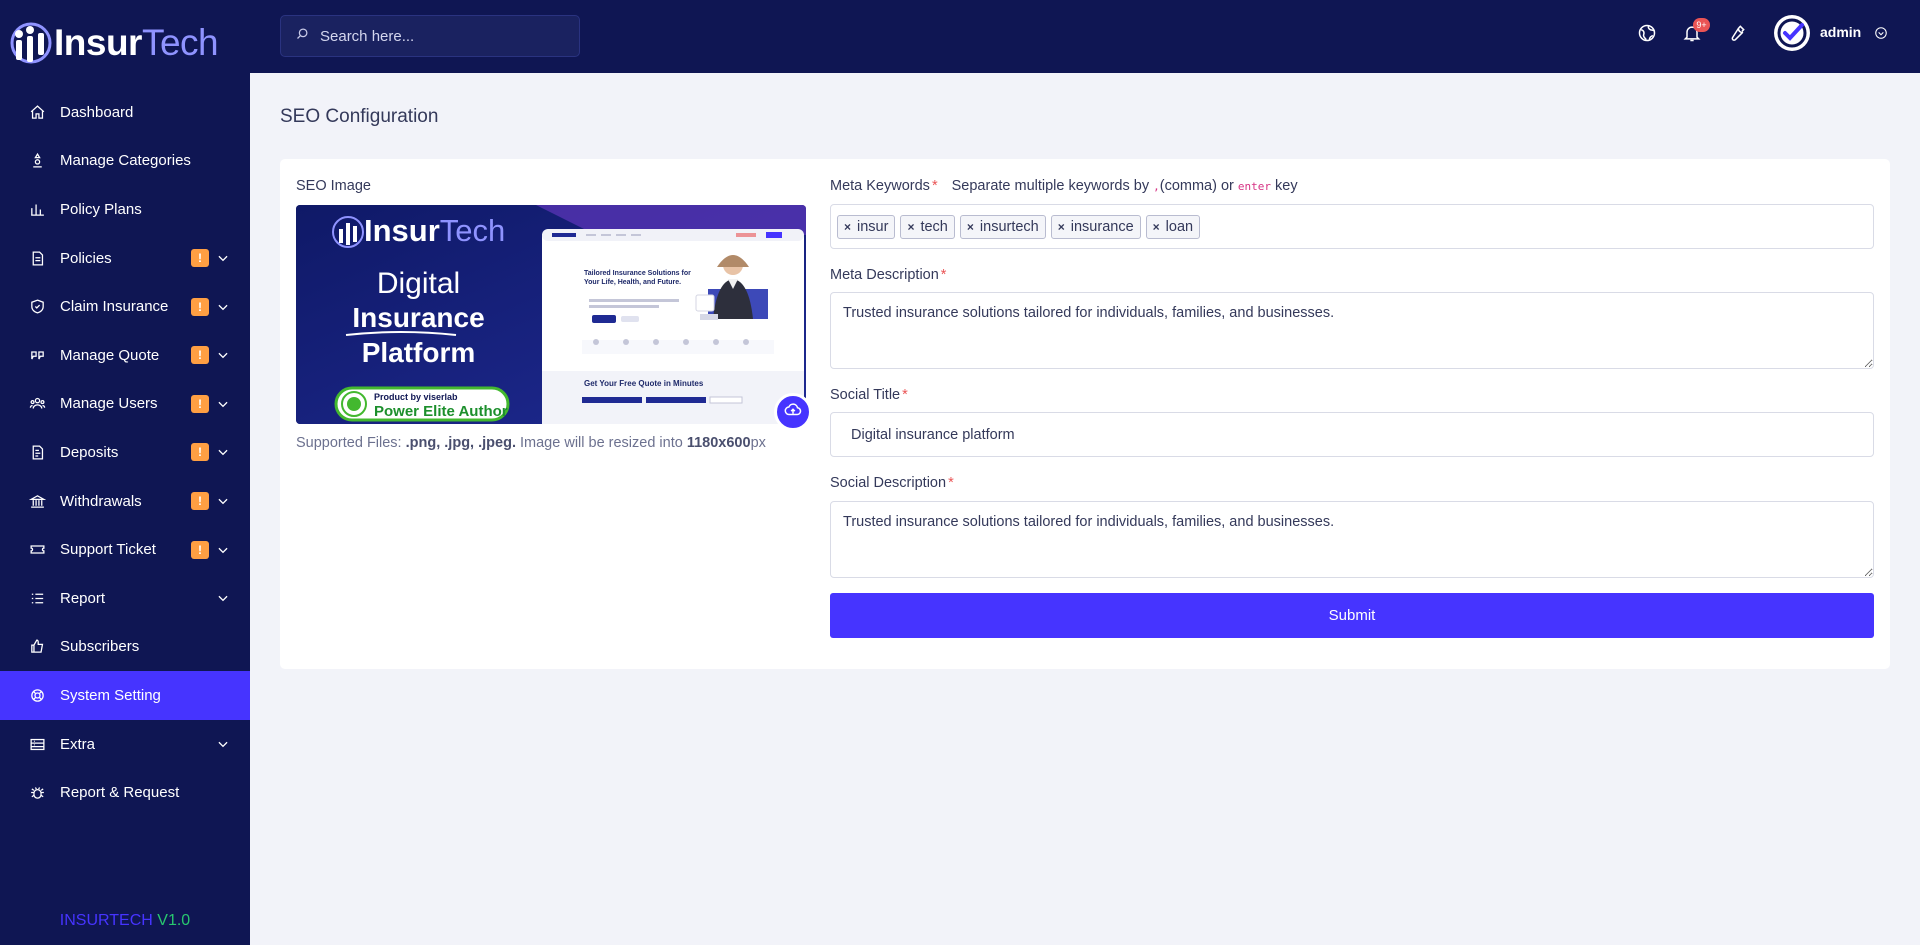 The width and height of the screenshot is (1920, 945). What do you see at coordinates (100, 647) in the screenshot?
I see `sidebar-item-label: Subscribers` at bounding box center [100, 647].